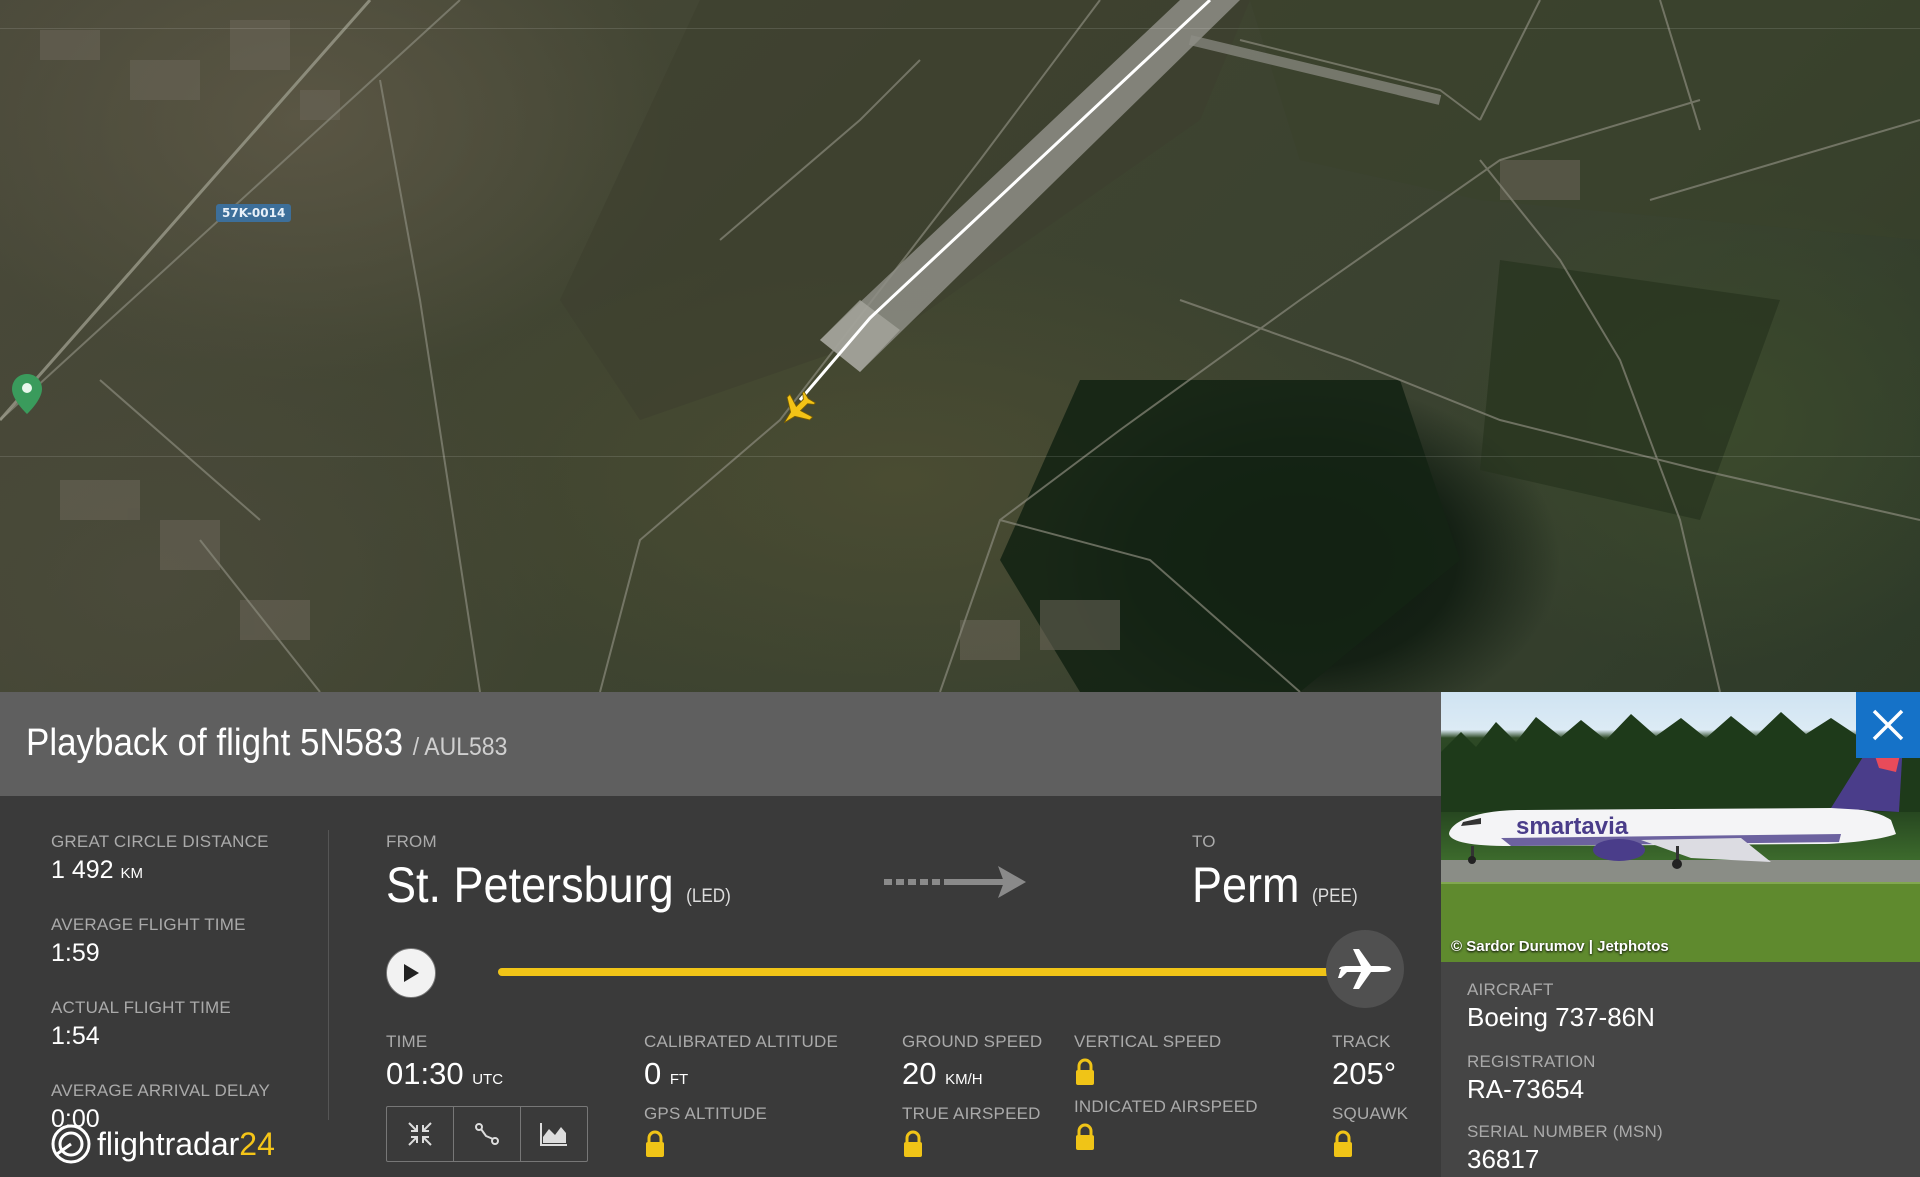 The height and width of the screenshot is (1177, 1920). I want to click on time-value: 01:30, so click(425, 1073).